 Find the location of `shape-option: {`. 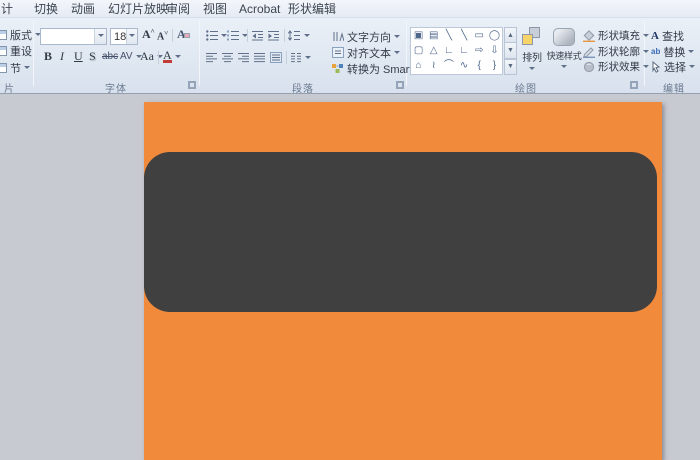

shape-option: { is located at coordinates (479, 66).